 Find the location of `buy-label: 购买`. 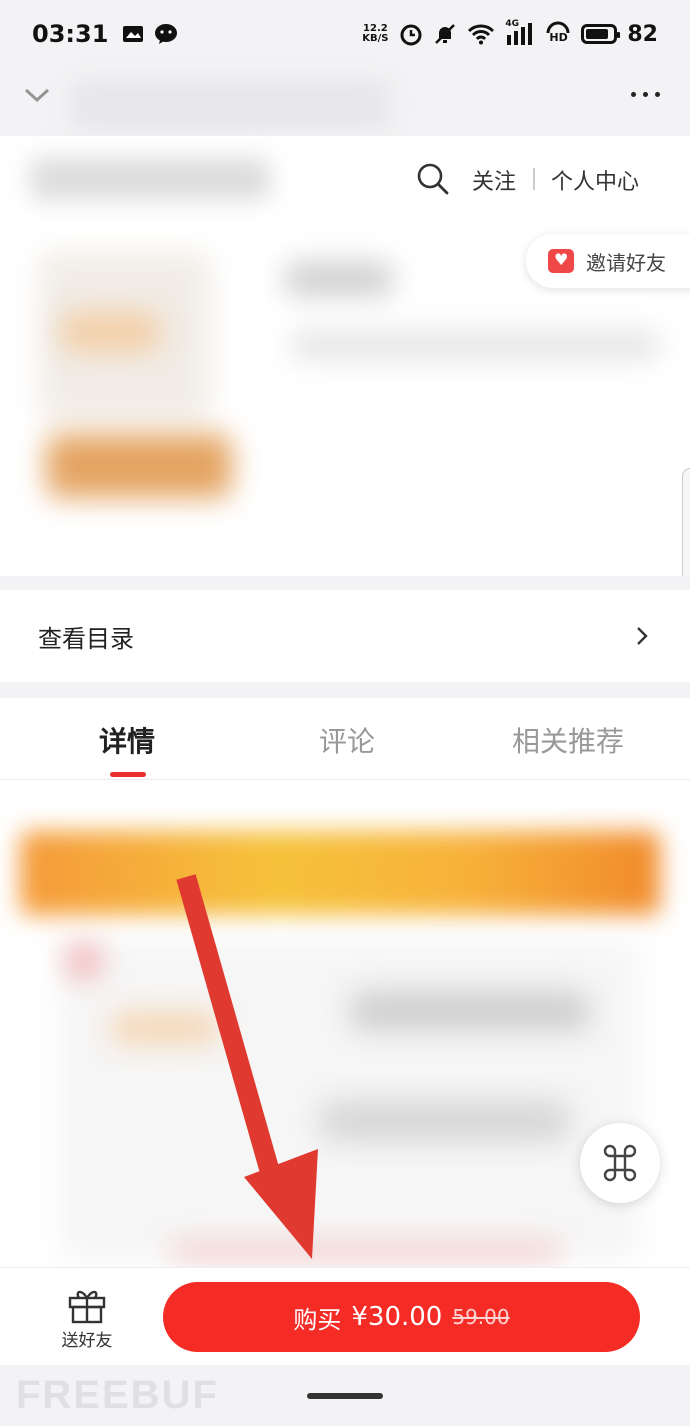

buy-label: 购买 is located at coordinates (317, 1319).